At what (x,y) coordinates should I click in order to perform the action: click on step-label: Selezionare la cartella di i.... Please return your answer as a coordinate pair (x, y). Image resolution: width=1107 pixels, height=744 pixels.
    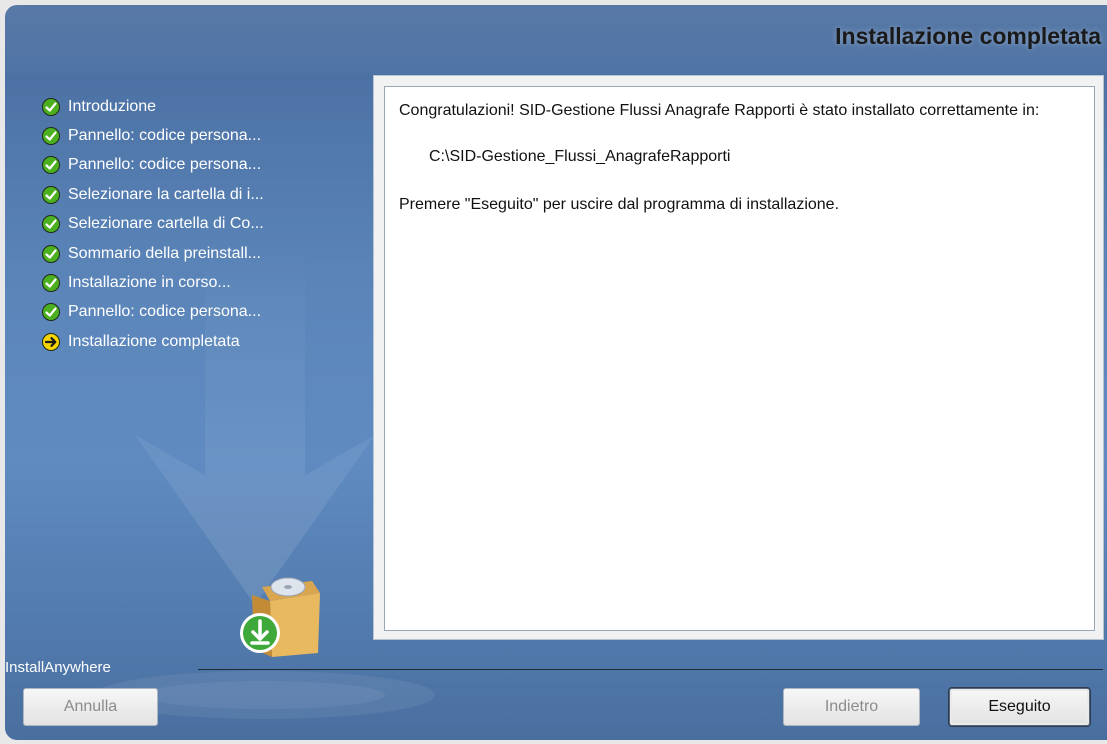
    Looking at the image, I should click on (166, 194).